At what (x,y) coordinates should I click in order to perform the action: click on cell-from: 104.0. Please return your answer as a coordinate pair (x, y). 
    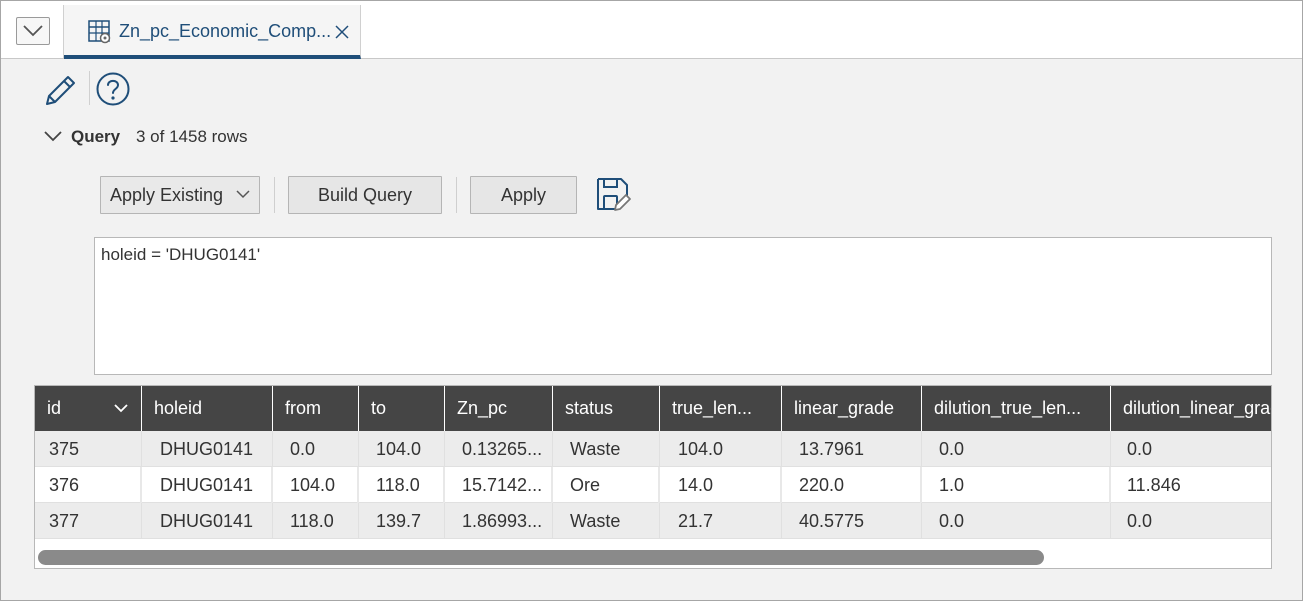
    Looking at the image, I should click on (316, 485).